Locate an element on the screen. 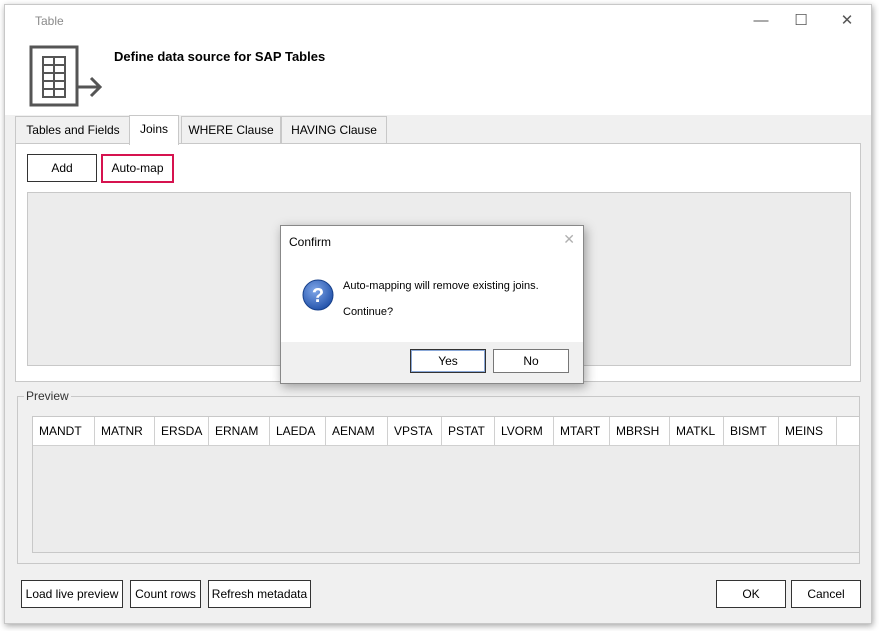 This screenshot has width=879, height=631. maximize-button: ☐ is located at coordinates (801, 21).